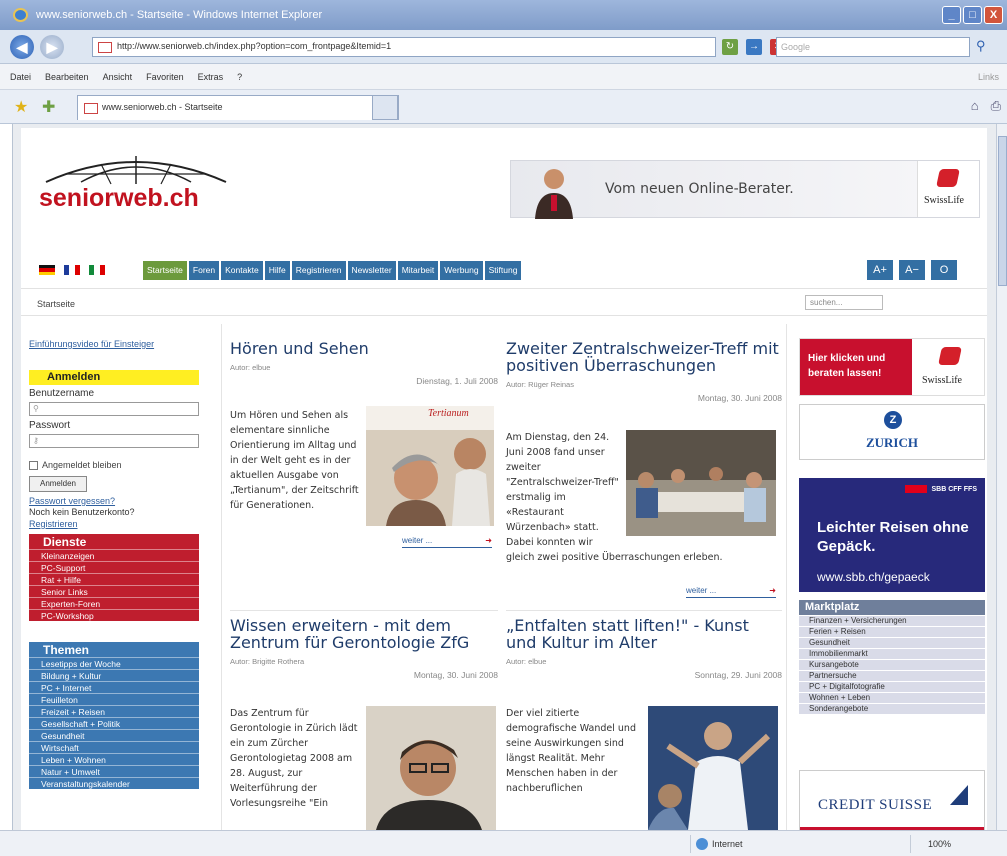 The width and height of the screenshot is (1007, 856). What do you see at coordinates (873, 47) in the screenshot?
I see `browser-search-input: Google` at bounding box center [873, 47].